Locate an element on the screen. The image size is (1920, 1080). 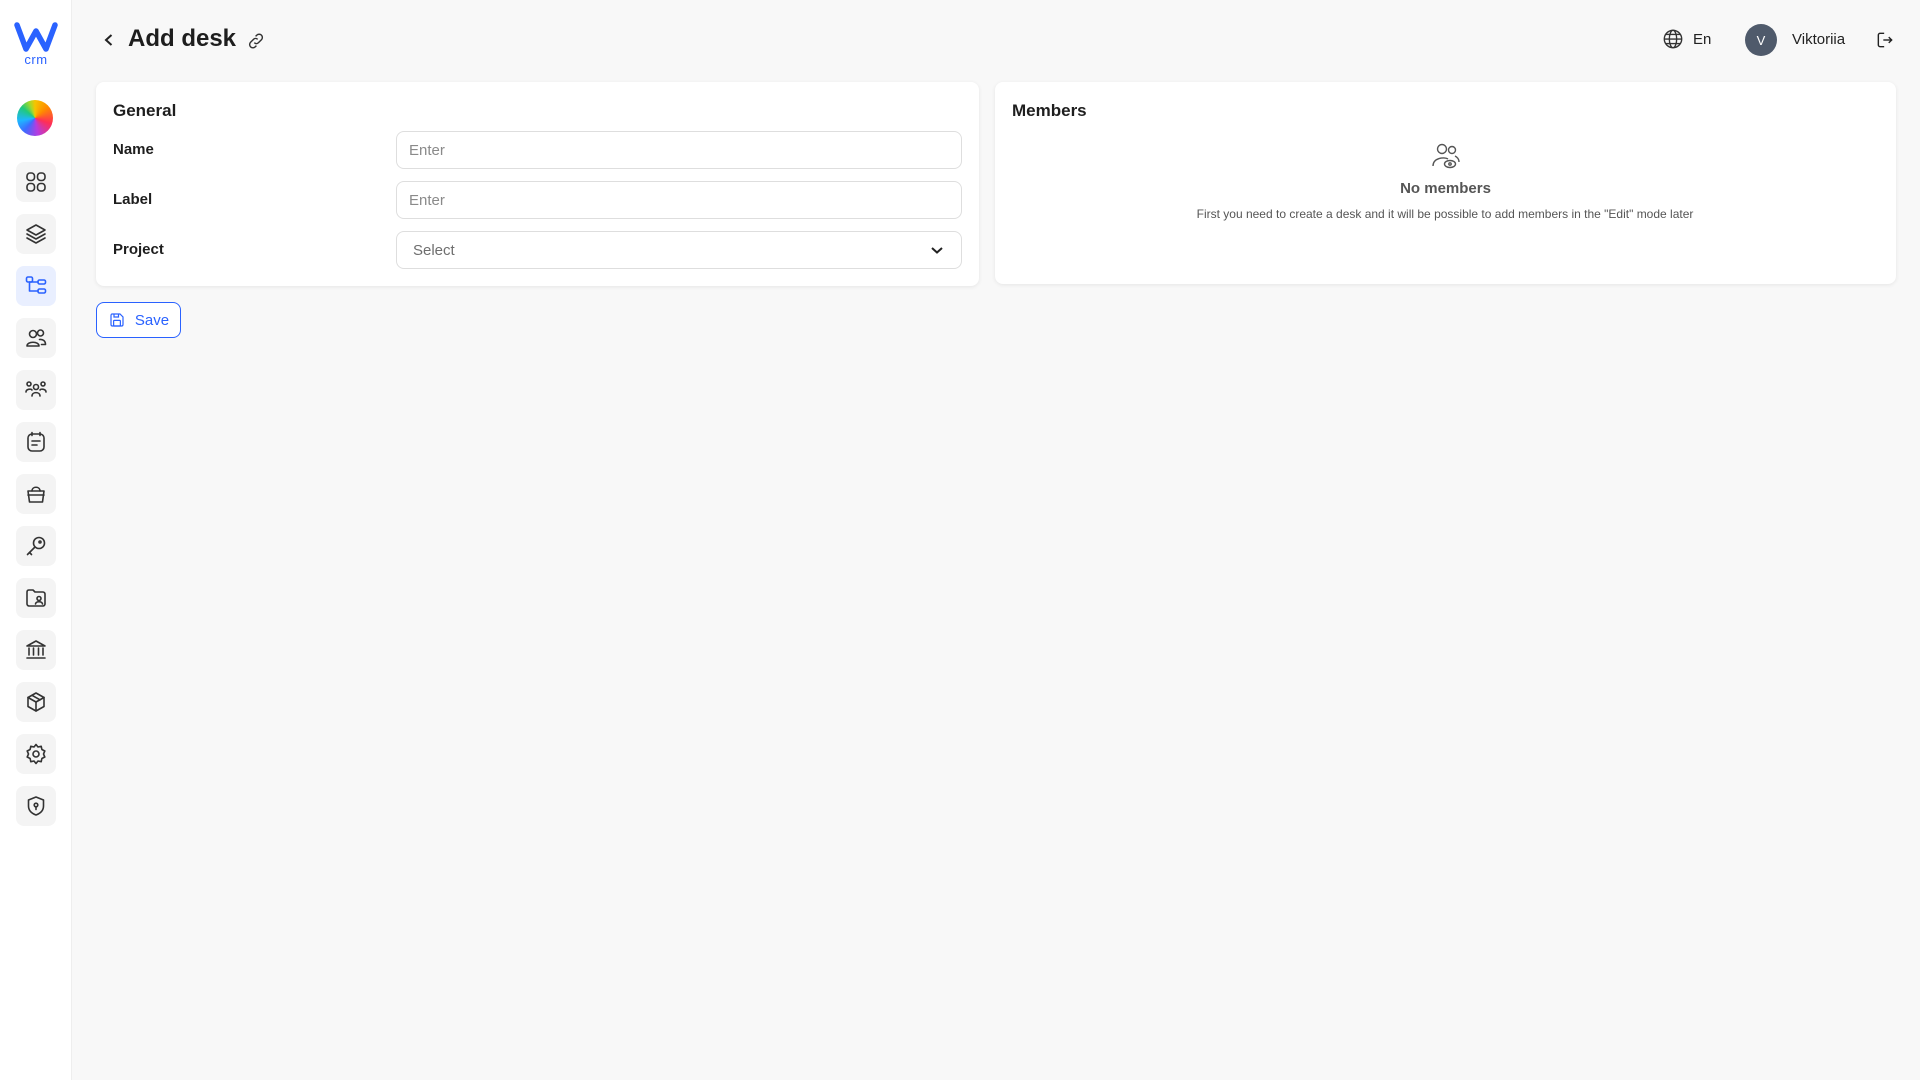
theme-color-wheel-icon is located at coordinates (35, 118).